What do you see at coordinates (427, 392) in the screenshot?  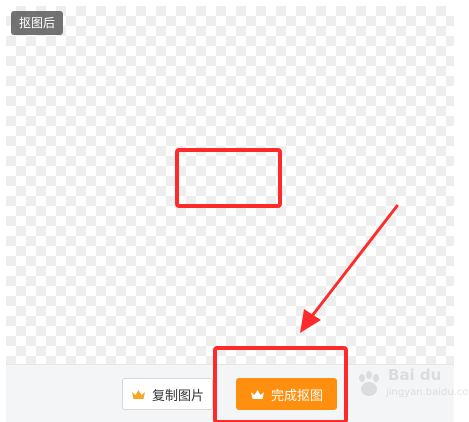 I see `watermark-subtext: jingyan.baidu.com` at bounding box center [427, 392].